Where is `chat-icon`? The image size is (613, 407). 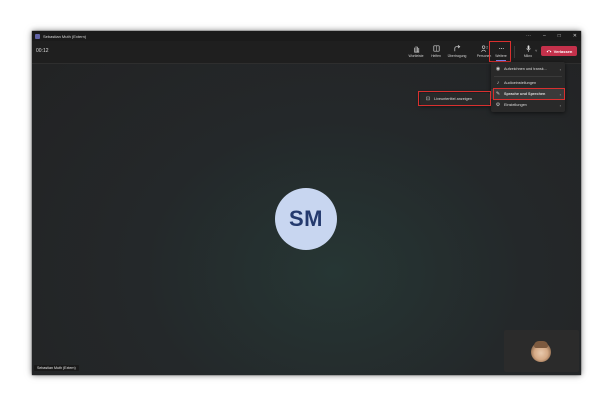 chat-icon is located at coordinates (436, 48).